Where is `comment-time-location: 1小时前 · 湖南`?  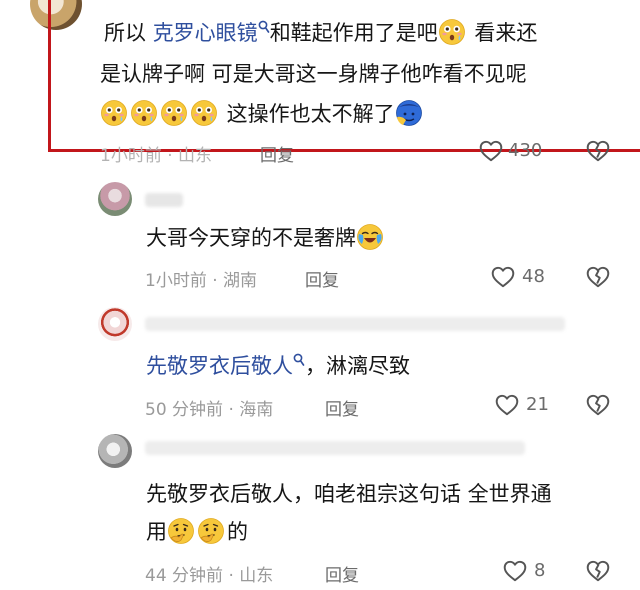
comment-time-location: 1小时前 · 湖南 is located at coordinates (201, 281).